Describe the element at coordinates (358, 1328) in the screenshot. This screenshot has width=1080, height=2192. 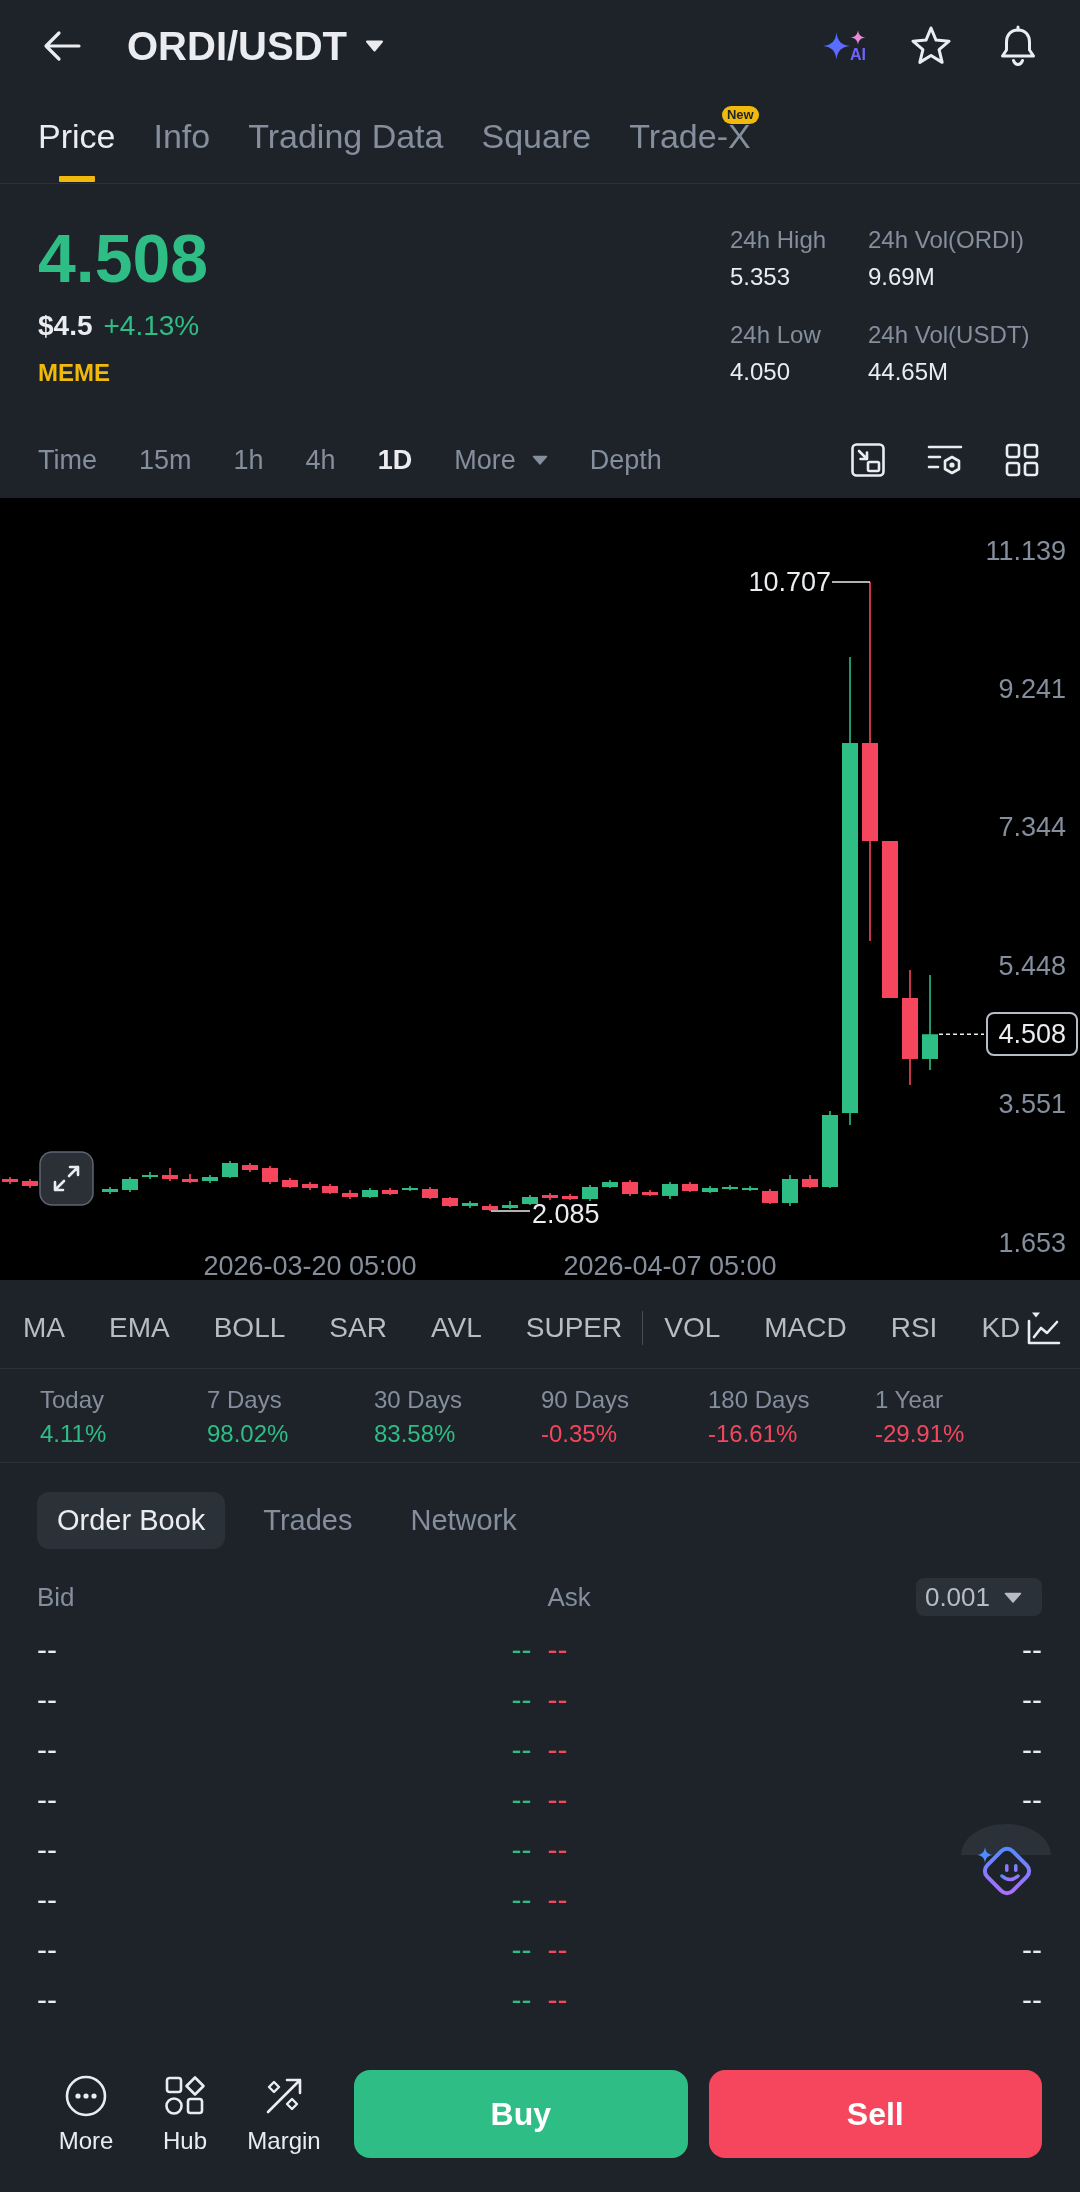
I see `indicator-tab: SAR` at that location.